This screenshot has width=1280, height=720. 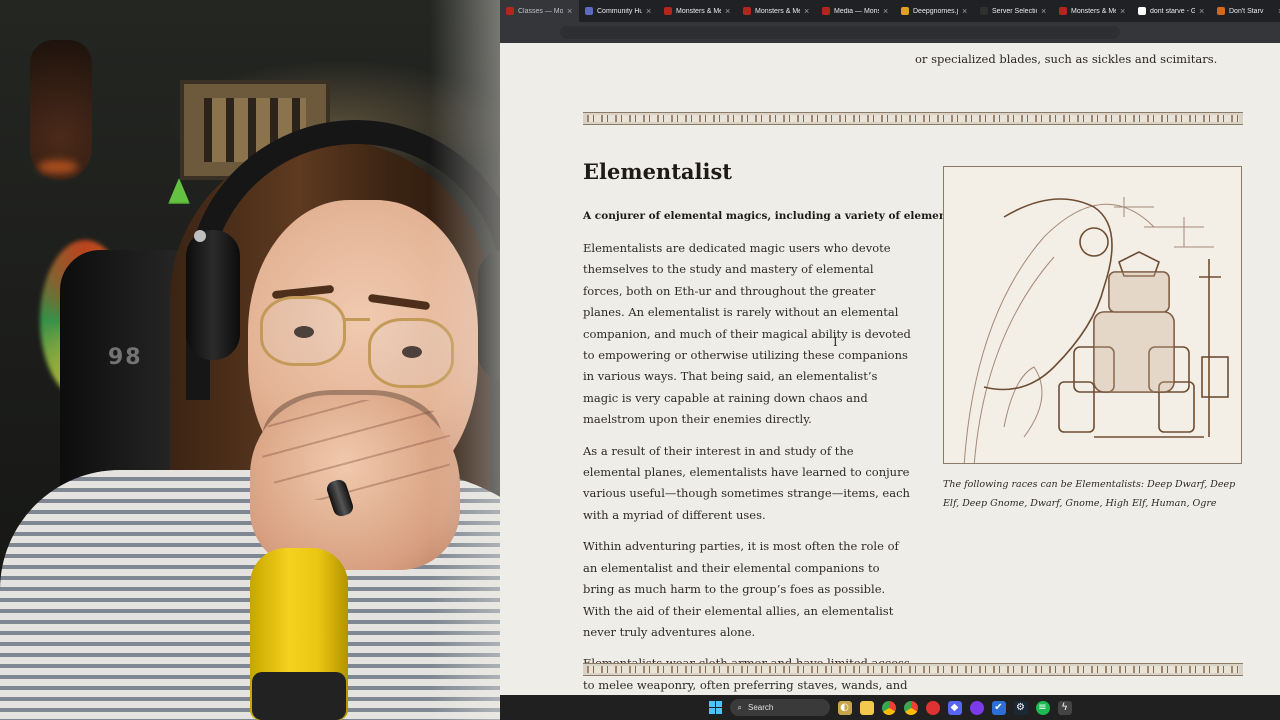 I want to click on browser-address-bar, so click(x=890, y=32).